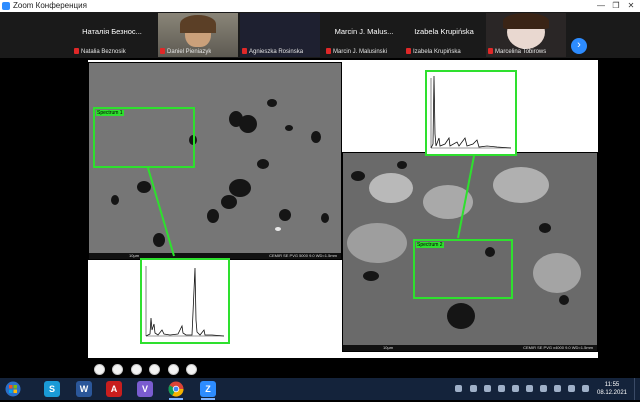 The width and height of the screenshot is (640, 402). Describe the element at coordinates (99, 369) in the screenshot. I see `previous-slide-button` at that location.